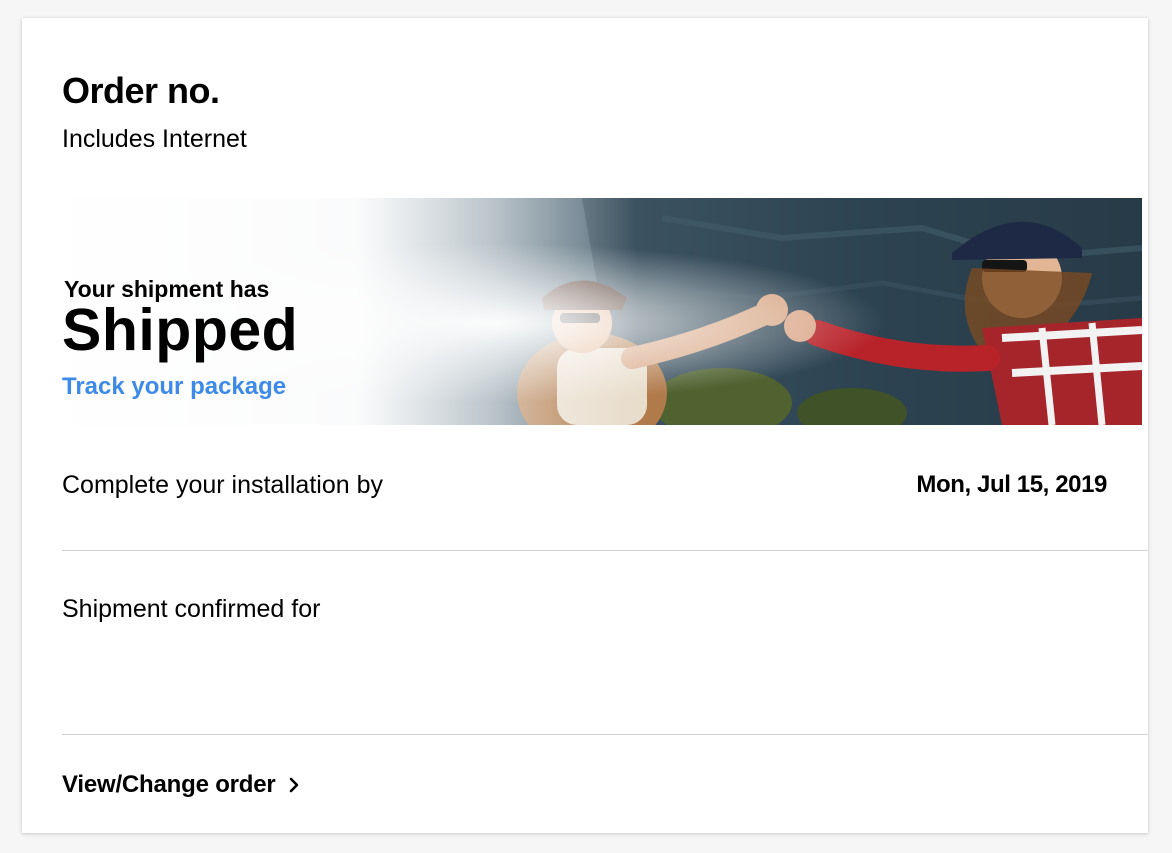 This screenshot has width=1172, height=853. What do you see at coordinates (169, 784) in the screenshot?
I see `view-change-order-label: View/Change order` at bounding box center [169, 784].